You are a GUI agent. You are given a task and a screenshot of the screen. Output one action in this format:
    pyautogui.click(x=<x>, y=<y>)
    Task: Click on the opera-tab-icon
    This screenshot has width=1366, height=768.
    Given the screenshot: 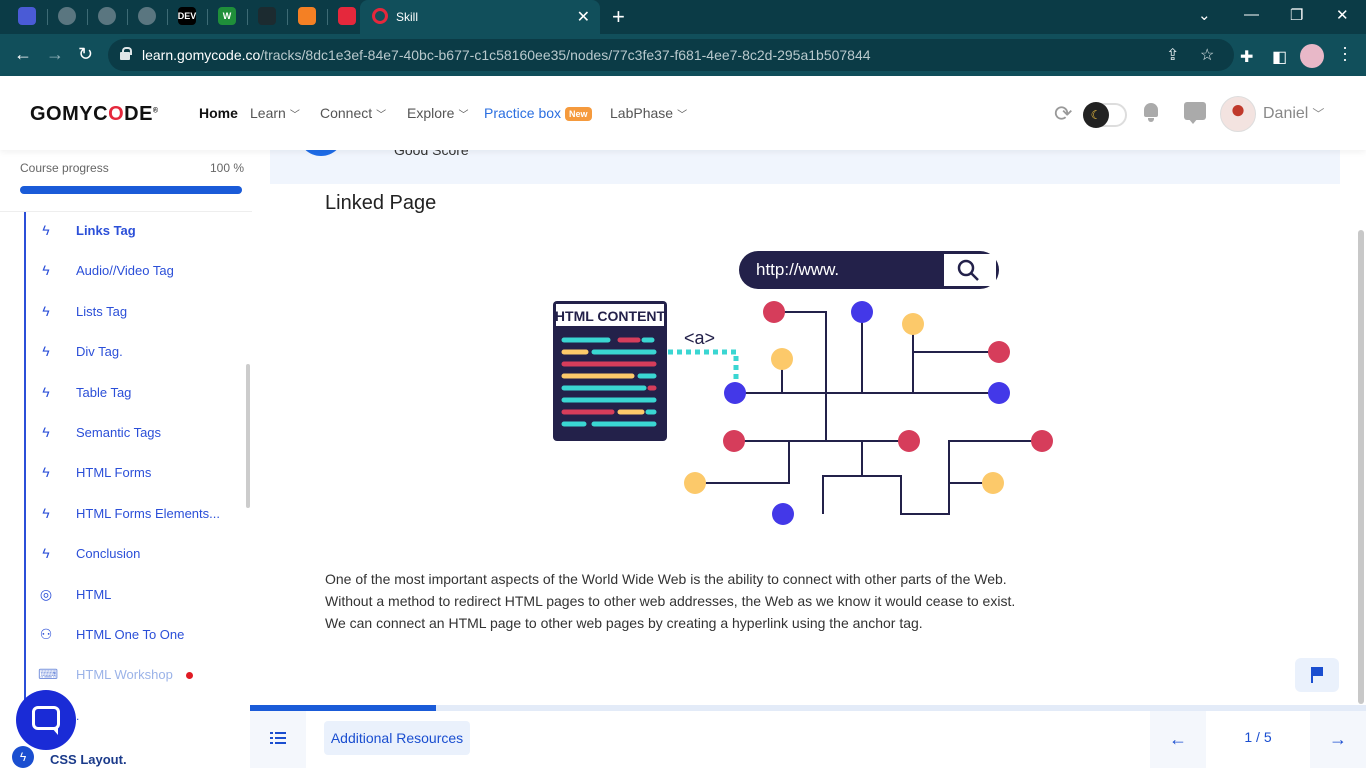 What is the action you would take?
    pyautogui.click(x=380, y=16)
    